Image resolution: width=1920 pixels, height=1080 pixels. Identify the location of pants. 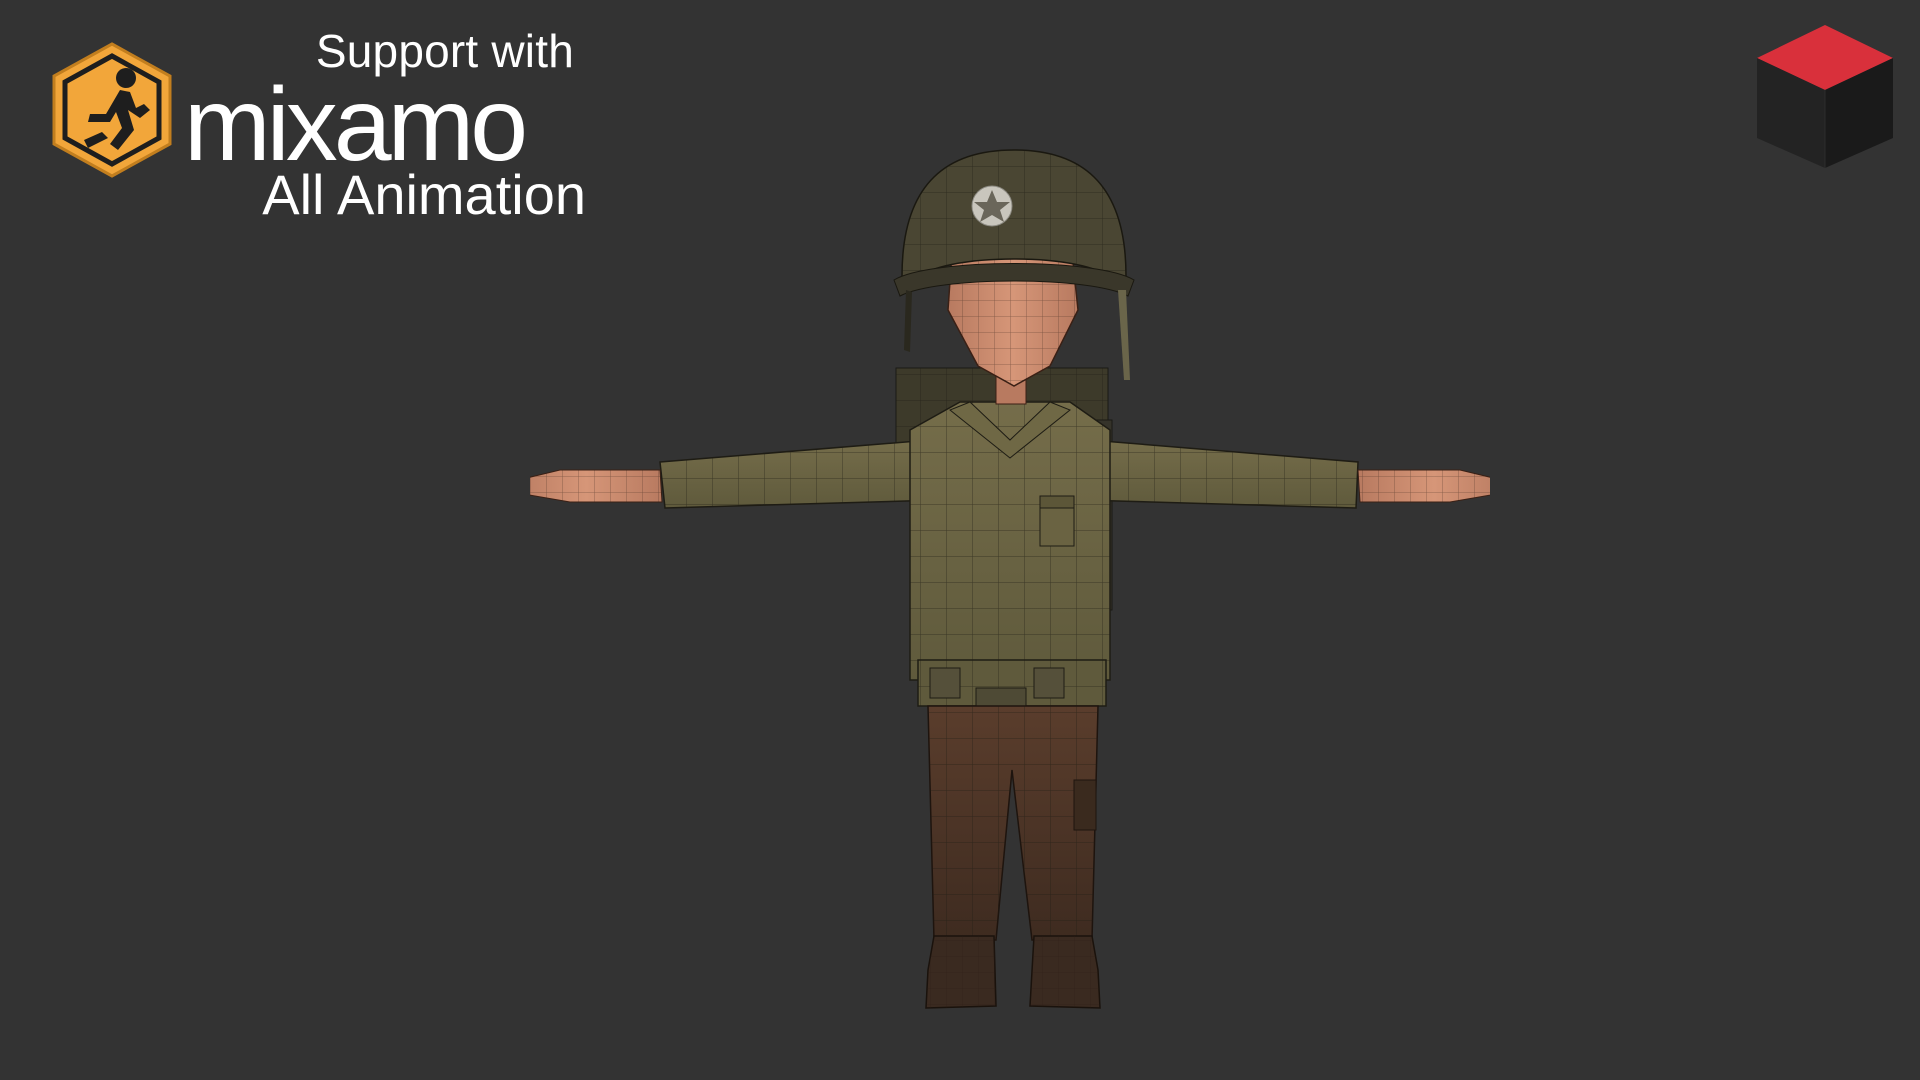
(1013, 823).